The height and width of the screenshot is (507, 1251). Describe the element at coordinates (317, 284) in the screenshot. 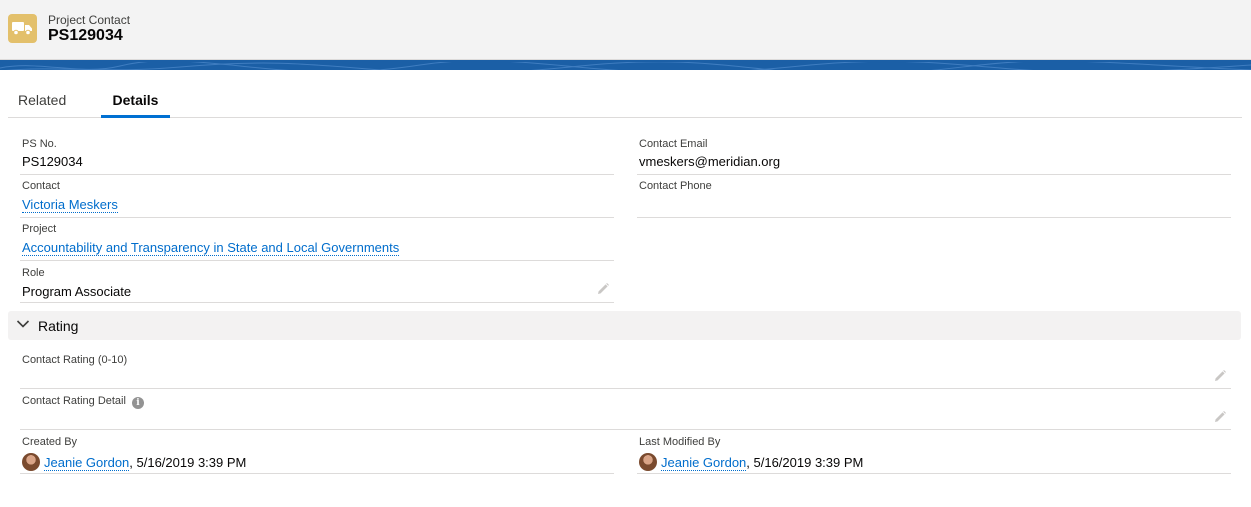

I see `field-role: Role Program Associate` at that location.